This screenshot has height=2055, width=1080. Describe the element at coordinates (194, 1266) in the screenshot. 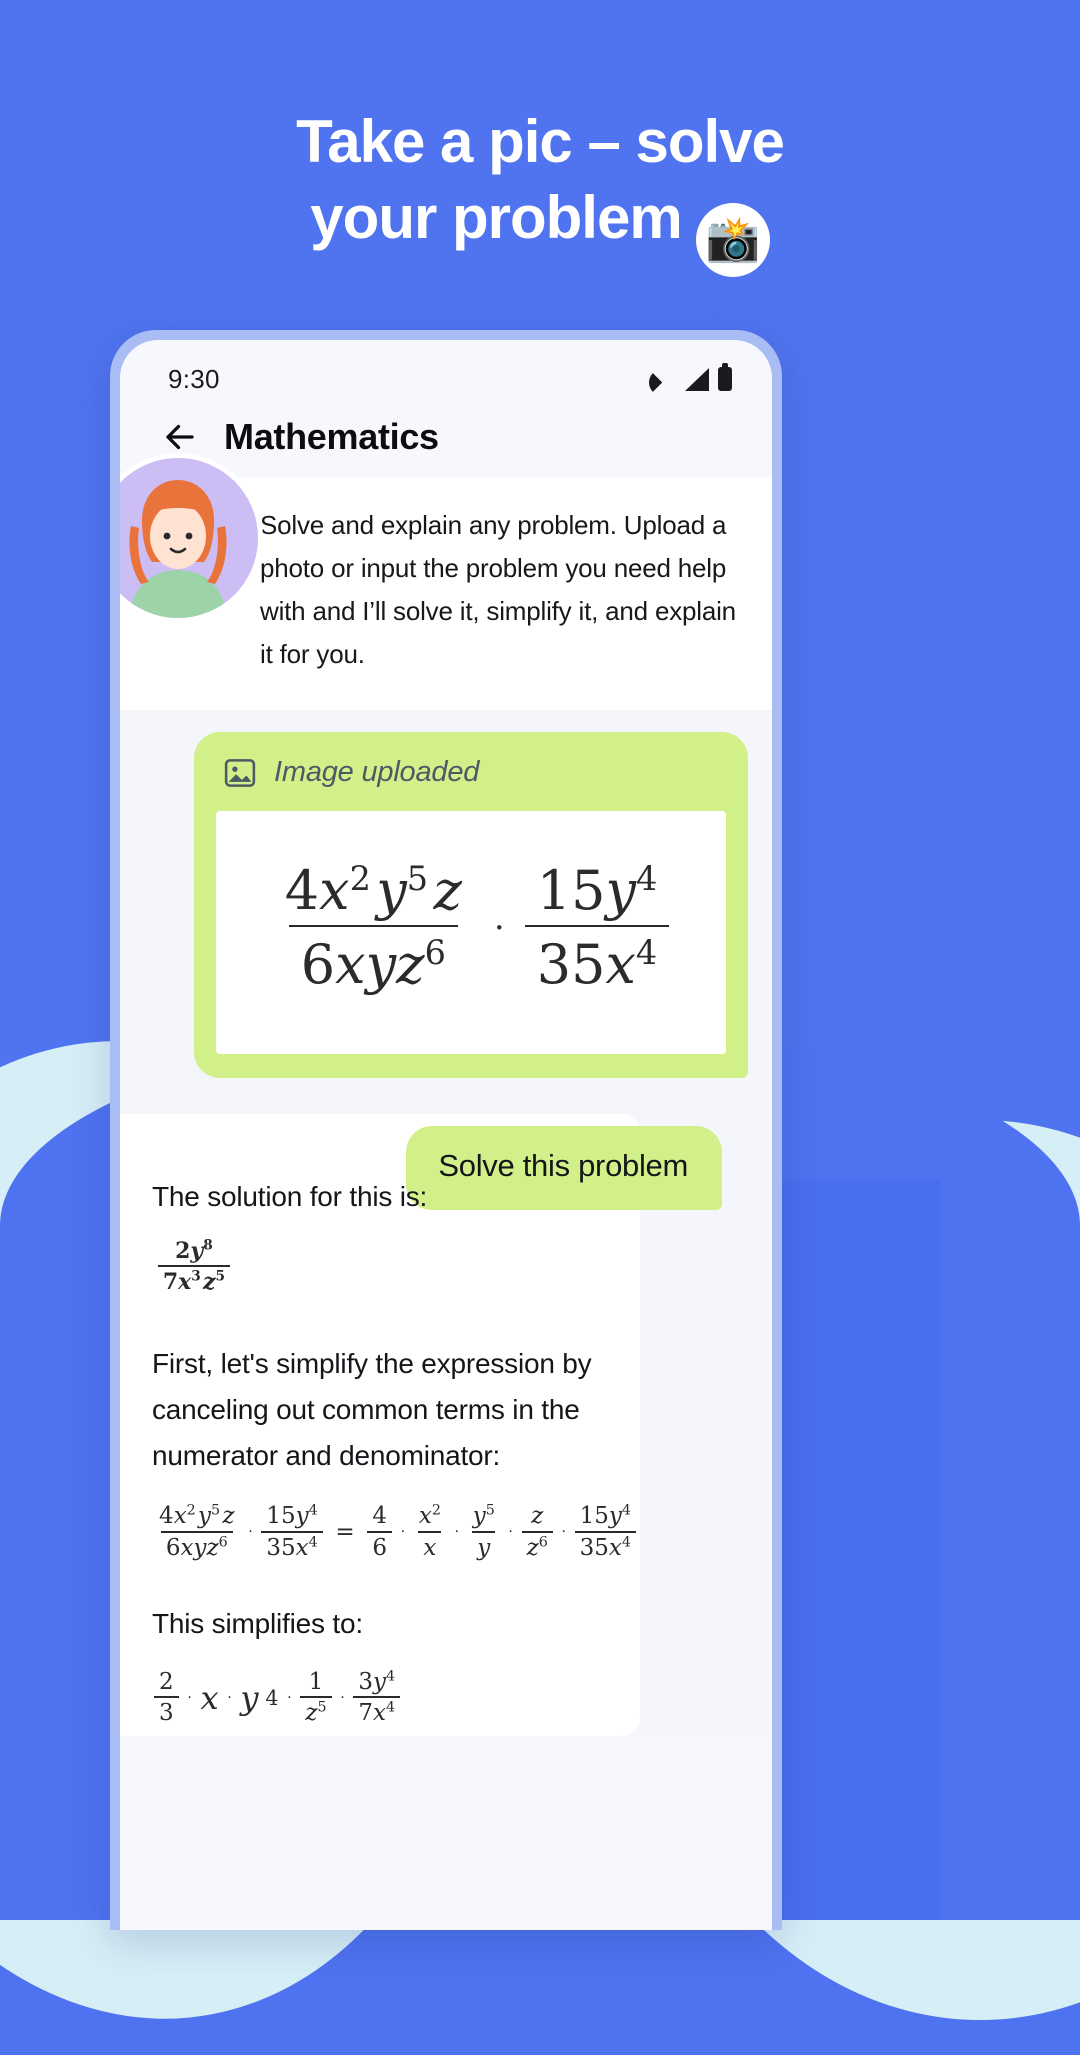

I see `bot-answer-formula: 2y8 7x3 z5` at that location.